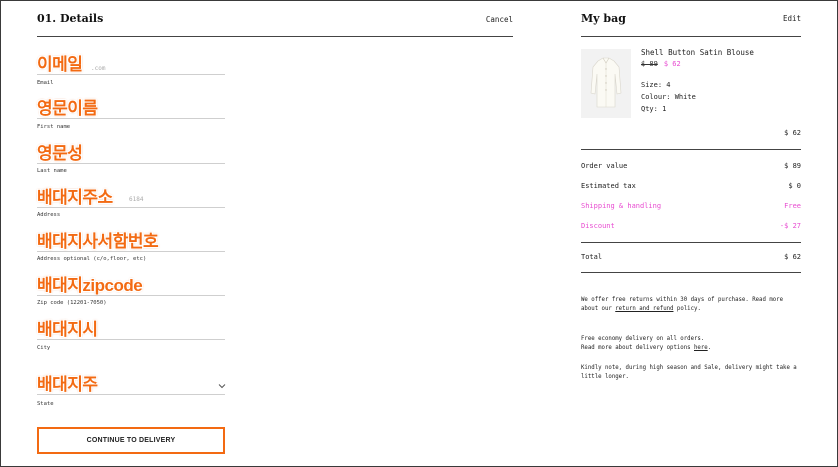 The image size is (838, 467). Describe the element at coordinates (691, 36) in the screenshot. I see `bag-divider-top` at that location.